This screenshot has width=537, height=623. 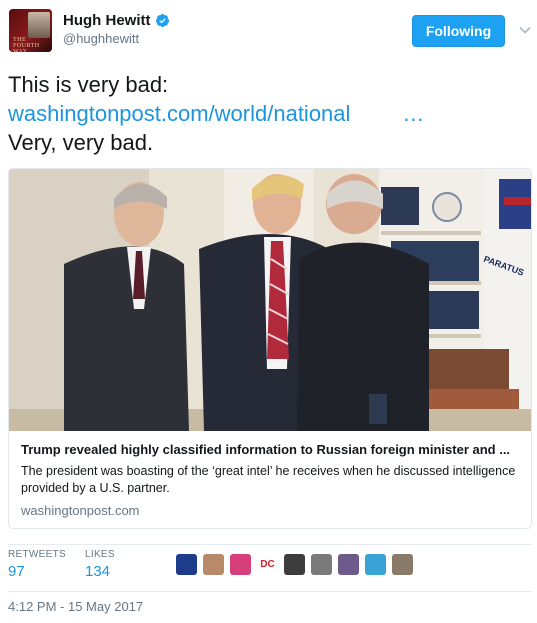 What do you see at coordinates (37, 571) in the screenshot?
I see `retweets-count: 97` at bounding box center [37, 571].